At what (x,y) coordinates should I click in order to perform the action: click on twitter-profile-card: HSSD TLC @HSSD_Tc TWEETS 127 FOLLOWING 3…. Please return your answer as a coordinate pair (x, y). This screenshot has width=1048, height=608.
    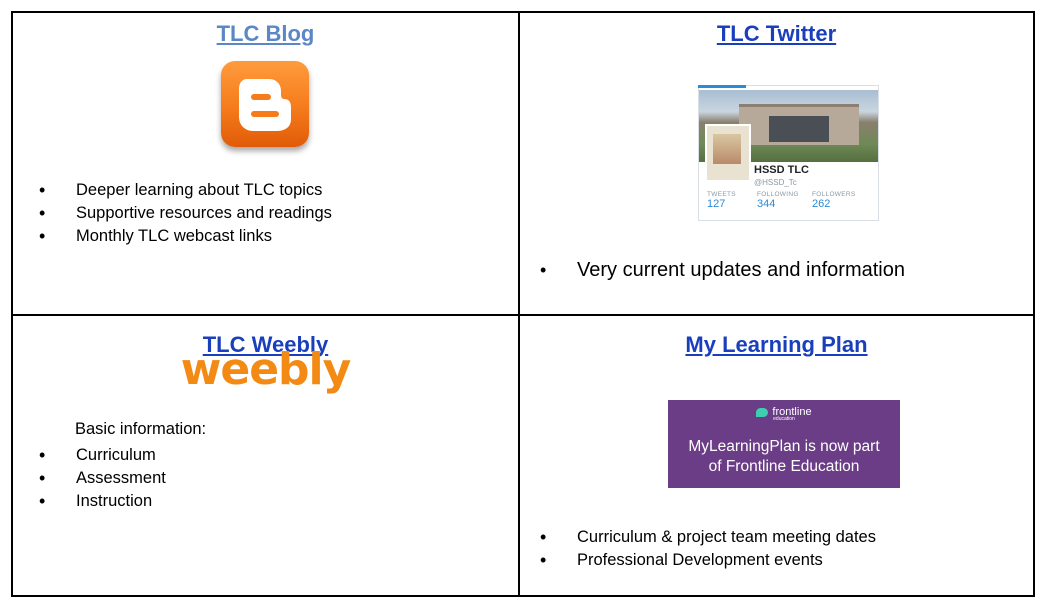
    Looking at the image, I should click on (788, 153).